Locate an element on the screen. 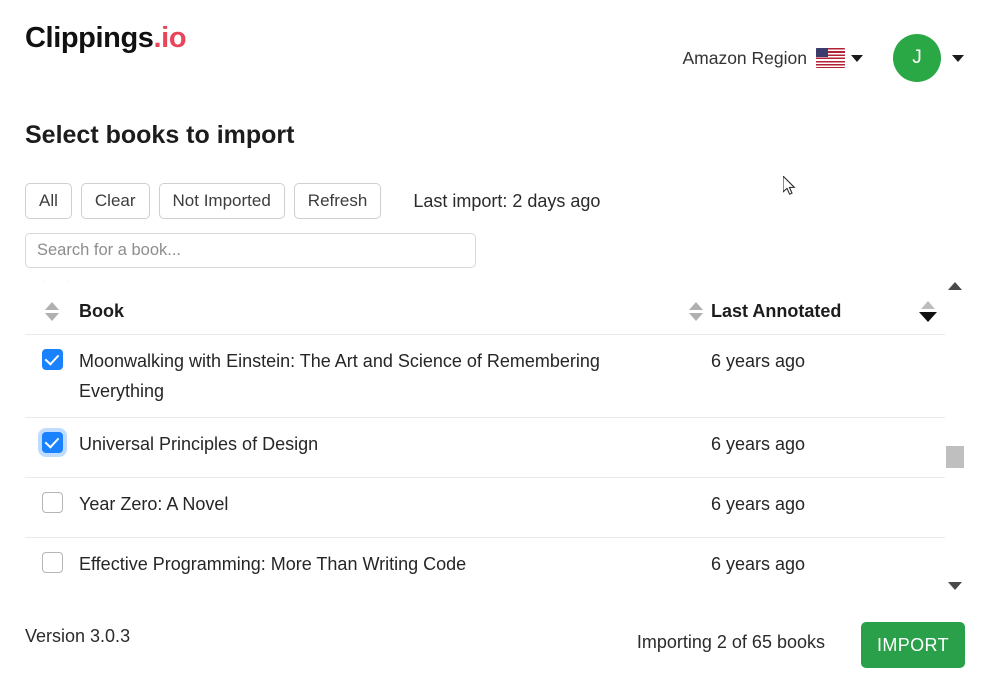 This screenshot has width=990, height=691. header-end-sort-cell is located at coordinates (928, 311).